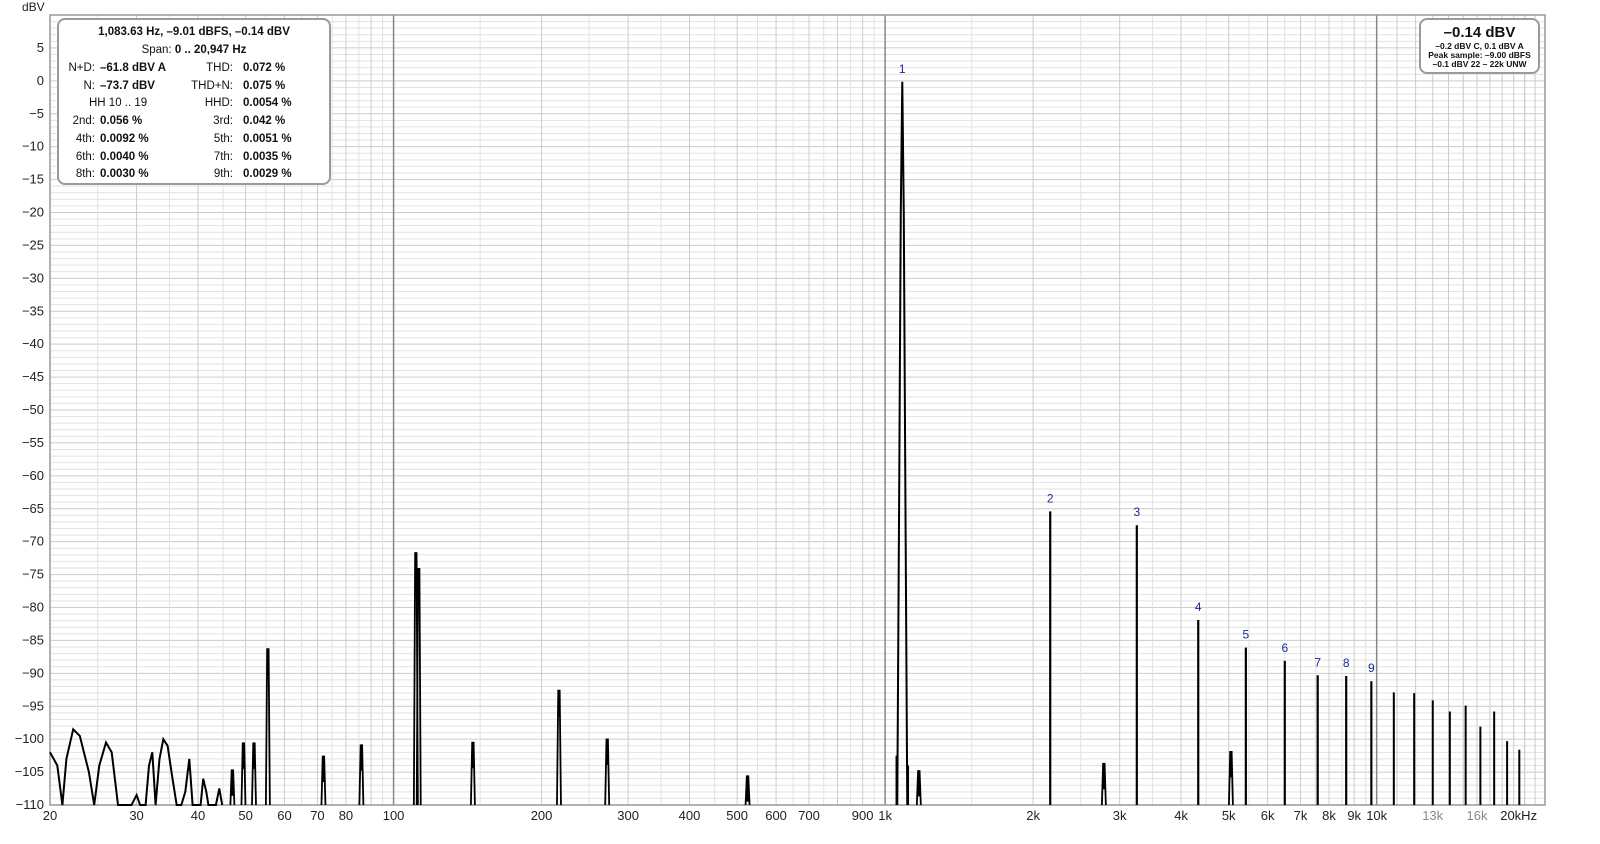 The image size is (1600, 844). Describe the element at coordinates (1181, 815) in the screenshot. I see `x-tick-label: 4k` at that location.